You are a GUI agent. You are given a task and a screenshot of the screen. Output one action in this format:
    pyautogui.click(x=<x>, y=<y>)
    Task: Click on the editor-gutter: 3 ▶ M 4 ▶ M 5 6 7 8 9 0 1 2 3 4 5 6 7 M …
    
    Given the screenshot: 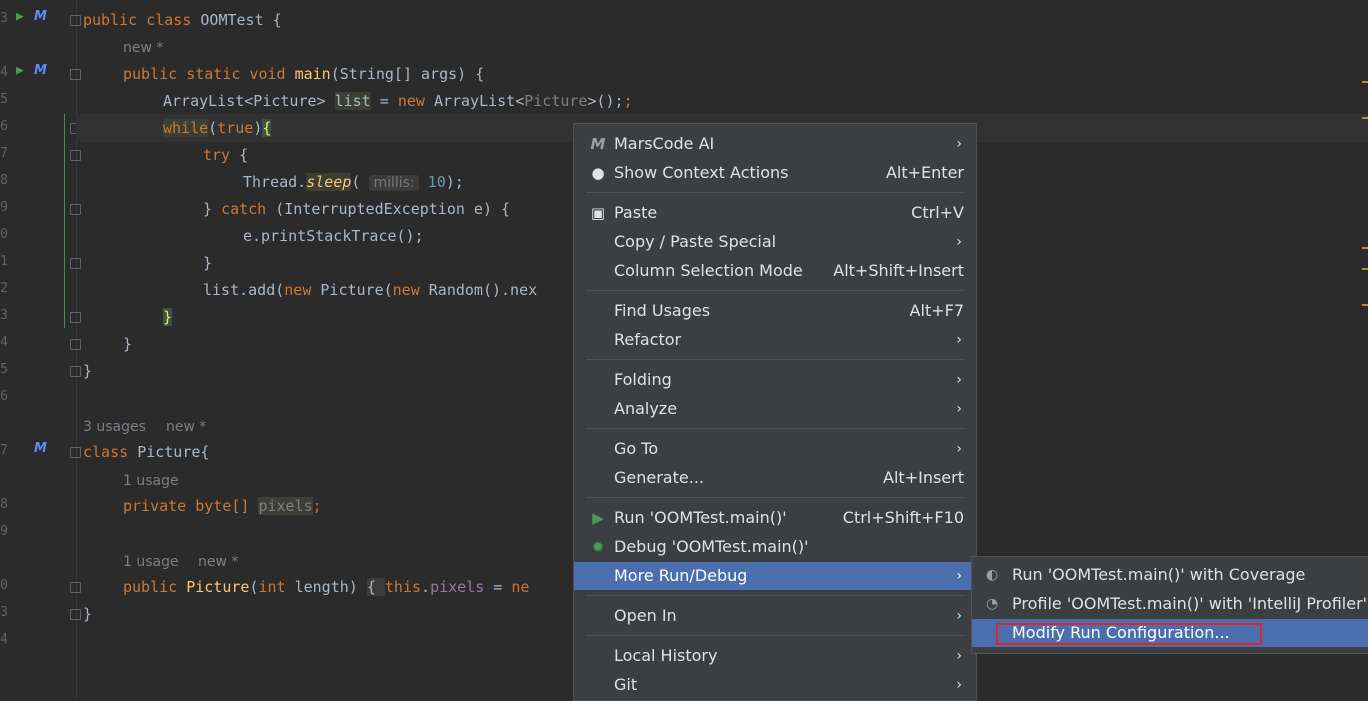 What is the action you would take?
    pyautogui.click(x=40, y=349)
    